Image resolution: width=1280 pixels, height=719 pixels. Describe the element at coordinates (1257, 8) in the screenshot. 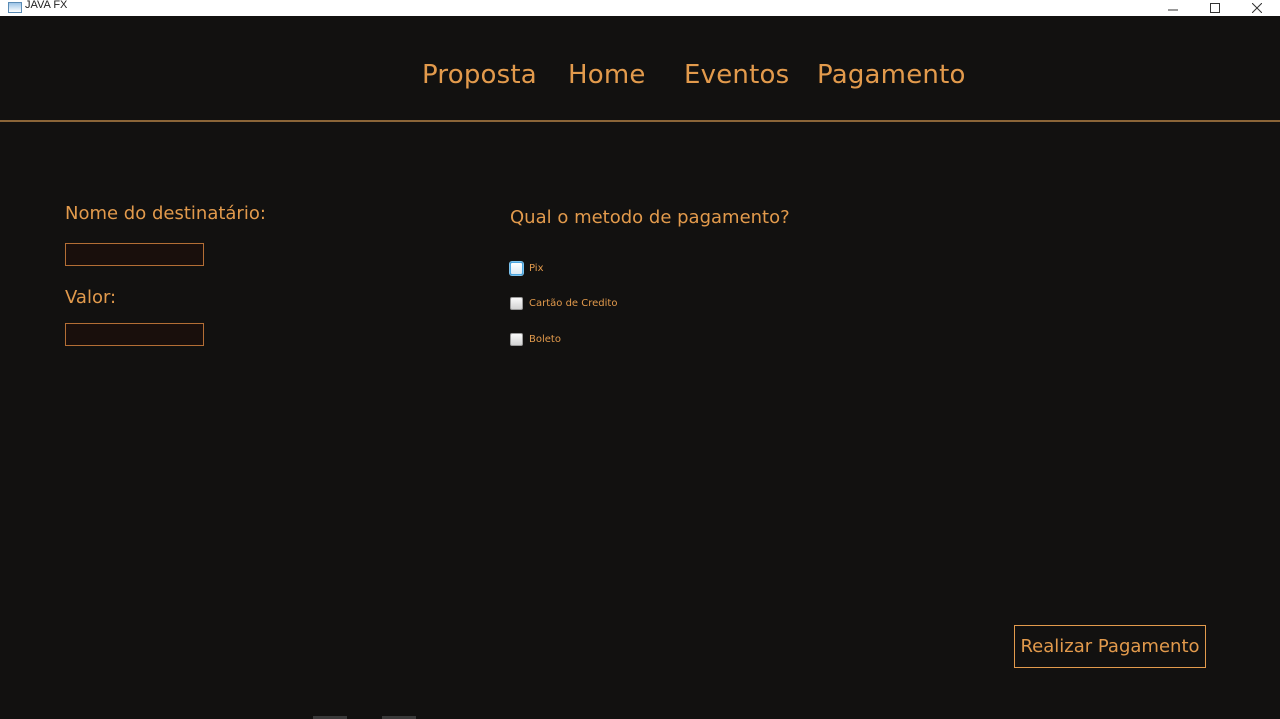

I see `close-icon` at that location.